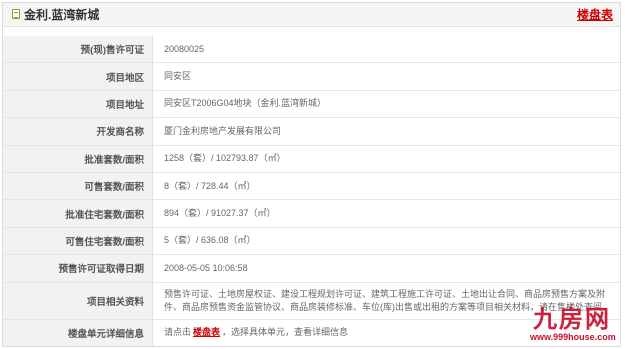  Describe the element at coordinates (78, 268) in the screenshot. I see `row-label: 预售许可证取得日期` at that location.